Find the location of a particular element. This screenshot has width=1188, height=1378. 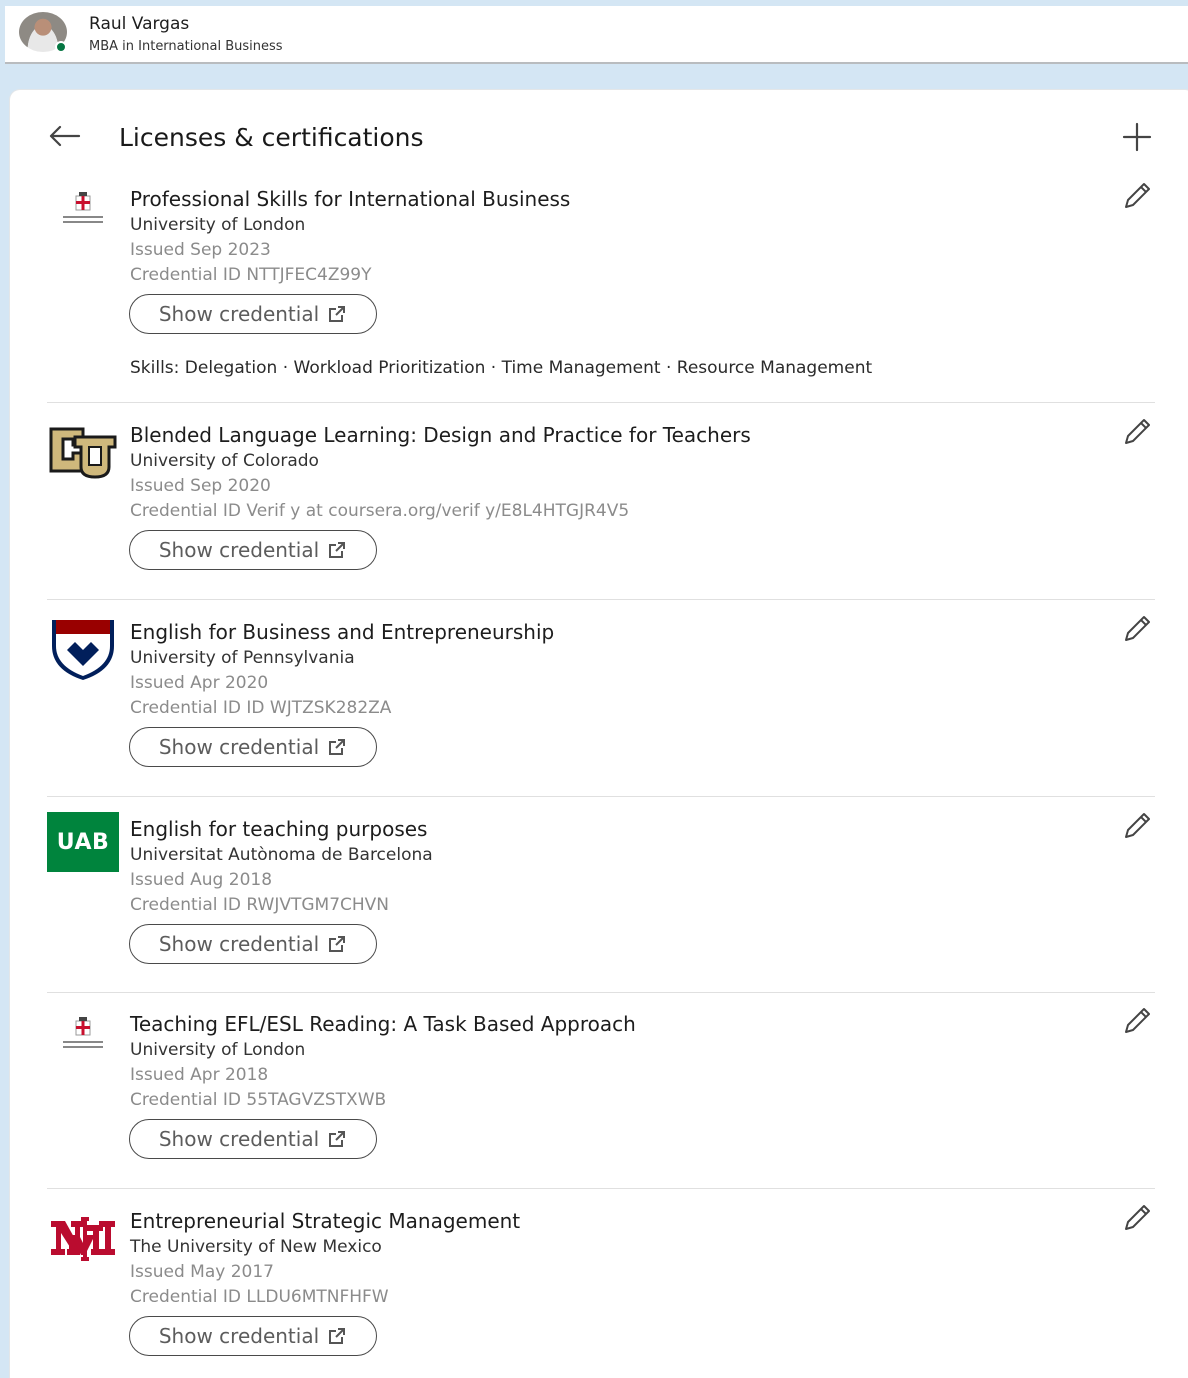

add-certification-button is located at coordinates (1137, 137).